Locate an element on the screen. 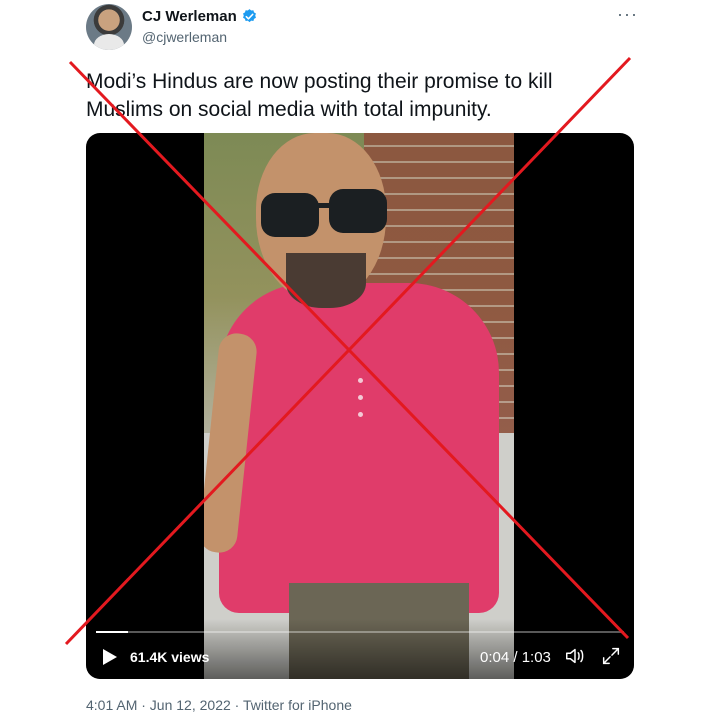  man-beard is located at coordinates (326, 280).